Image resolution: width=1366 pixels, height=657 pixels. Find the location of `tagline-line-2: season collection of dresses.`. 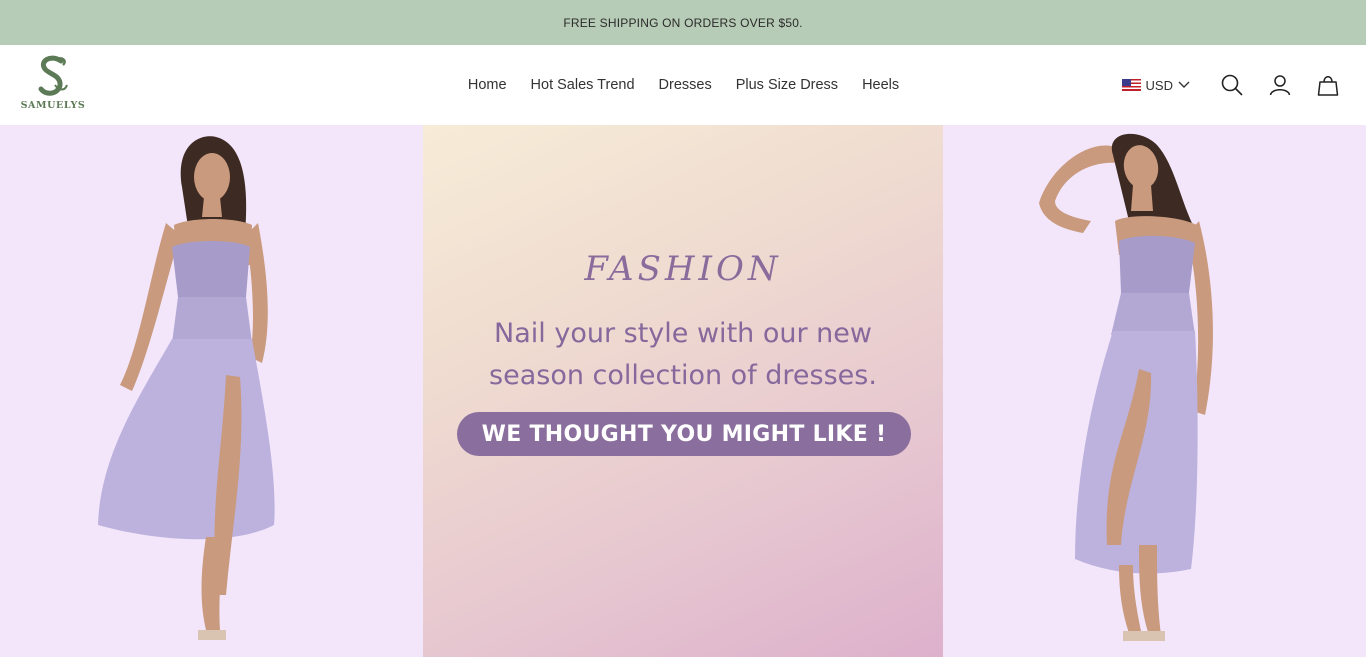

tagline-line-2: season collection of dresses. is located at coordinates (683, 375).